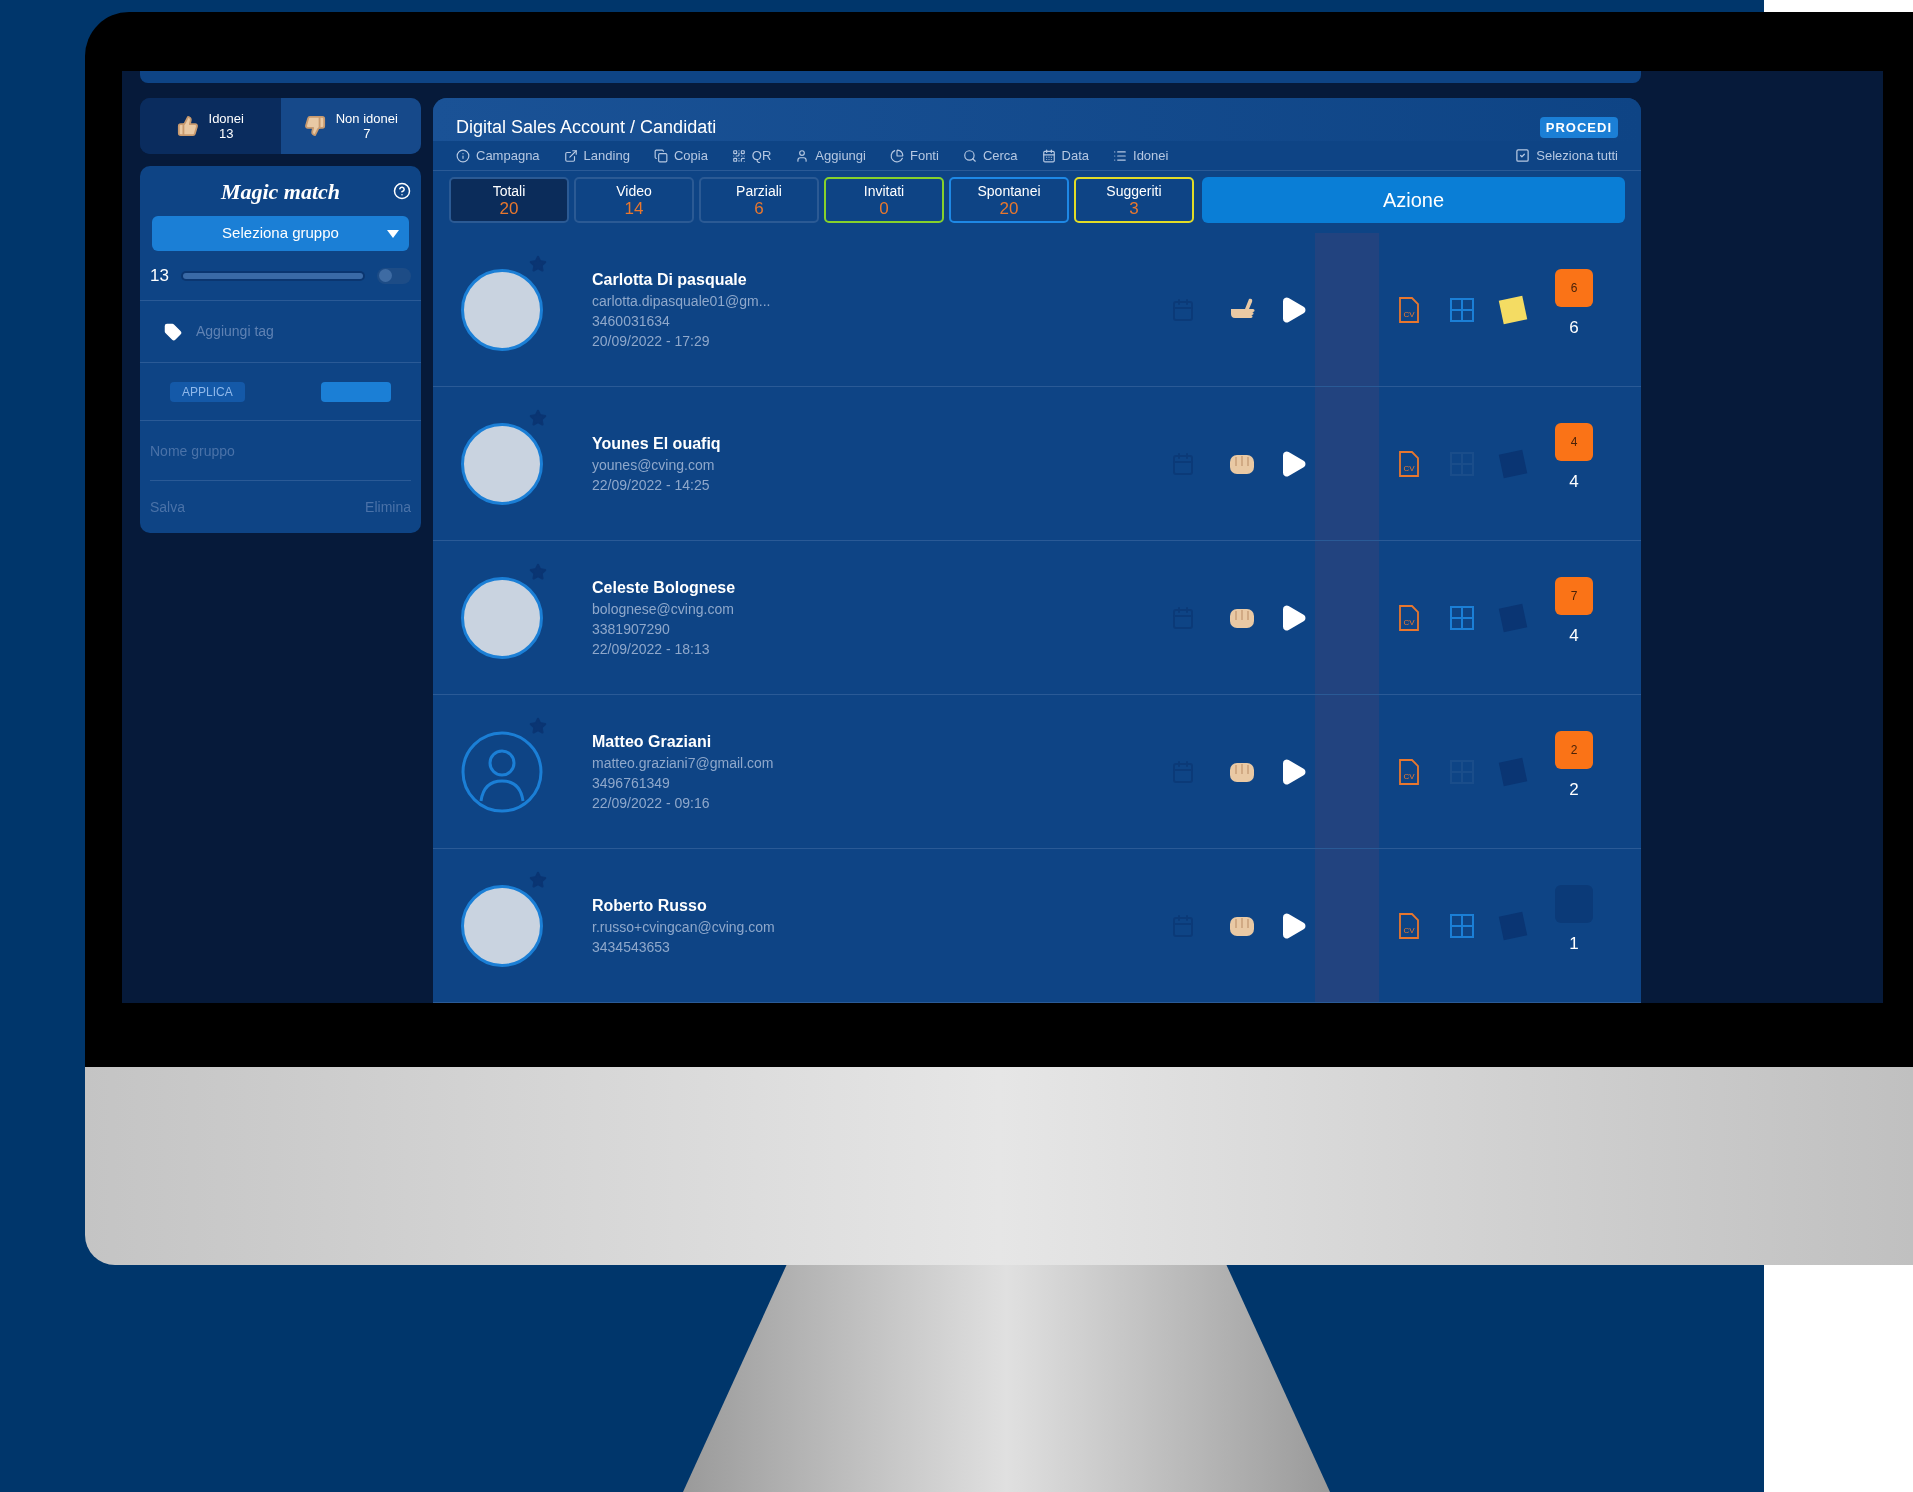 The image size is (1913, 1492). Describe the element at coordinates (1141, 155) in the screenshot. I see `toolbar-button: Idonei` at that location.